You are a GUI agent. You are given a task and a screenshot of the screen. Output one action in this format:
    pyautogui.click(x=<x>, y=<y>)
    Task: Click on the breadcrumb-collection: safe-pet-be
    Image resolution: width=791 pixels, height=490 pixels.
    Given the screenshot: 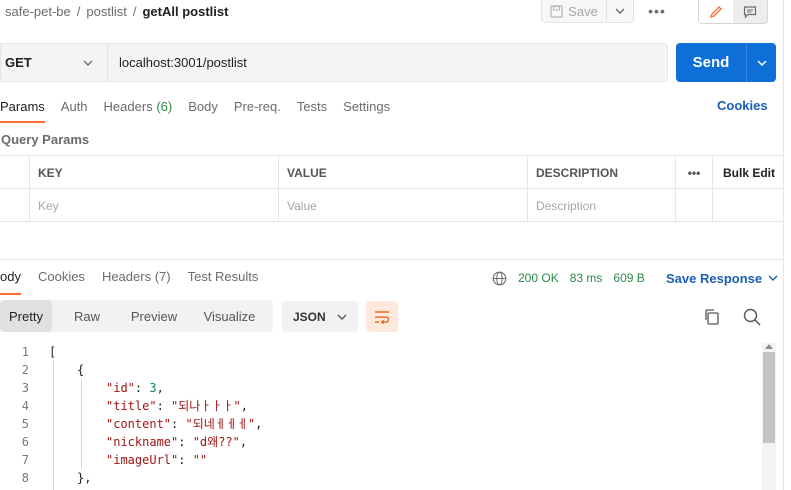 What is the action you would take?
    pyautogui.click(x=38, y=11)
    